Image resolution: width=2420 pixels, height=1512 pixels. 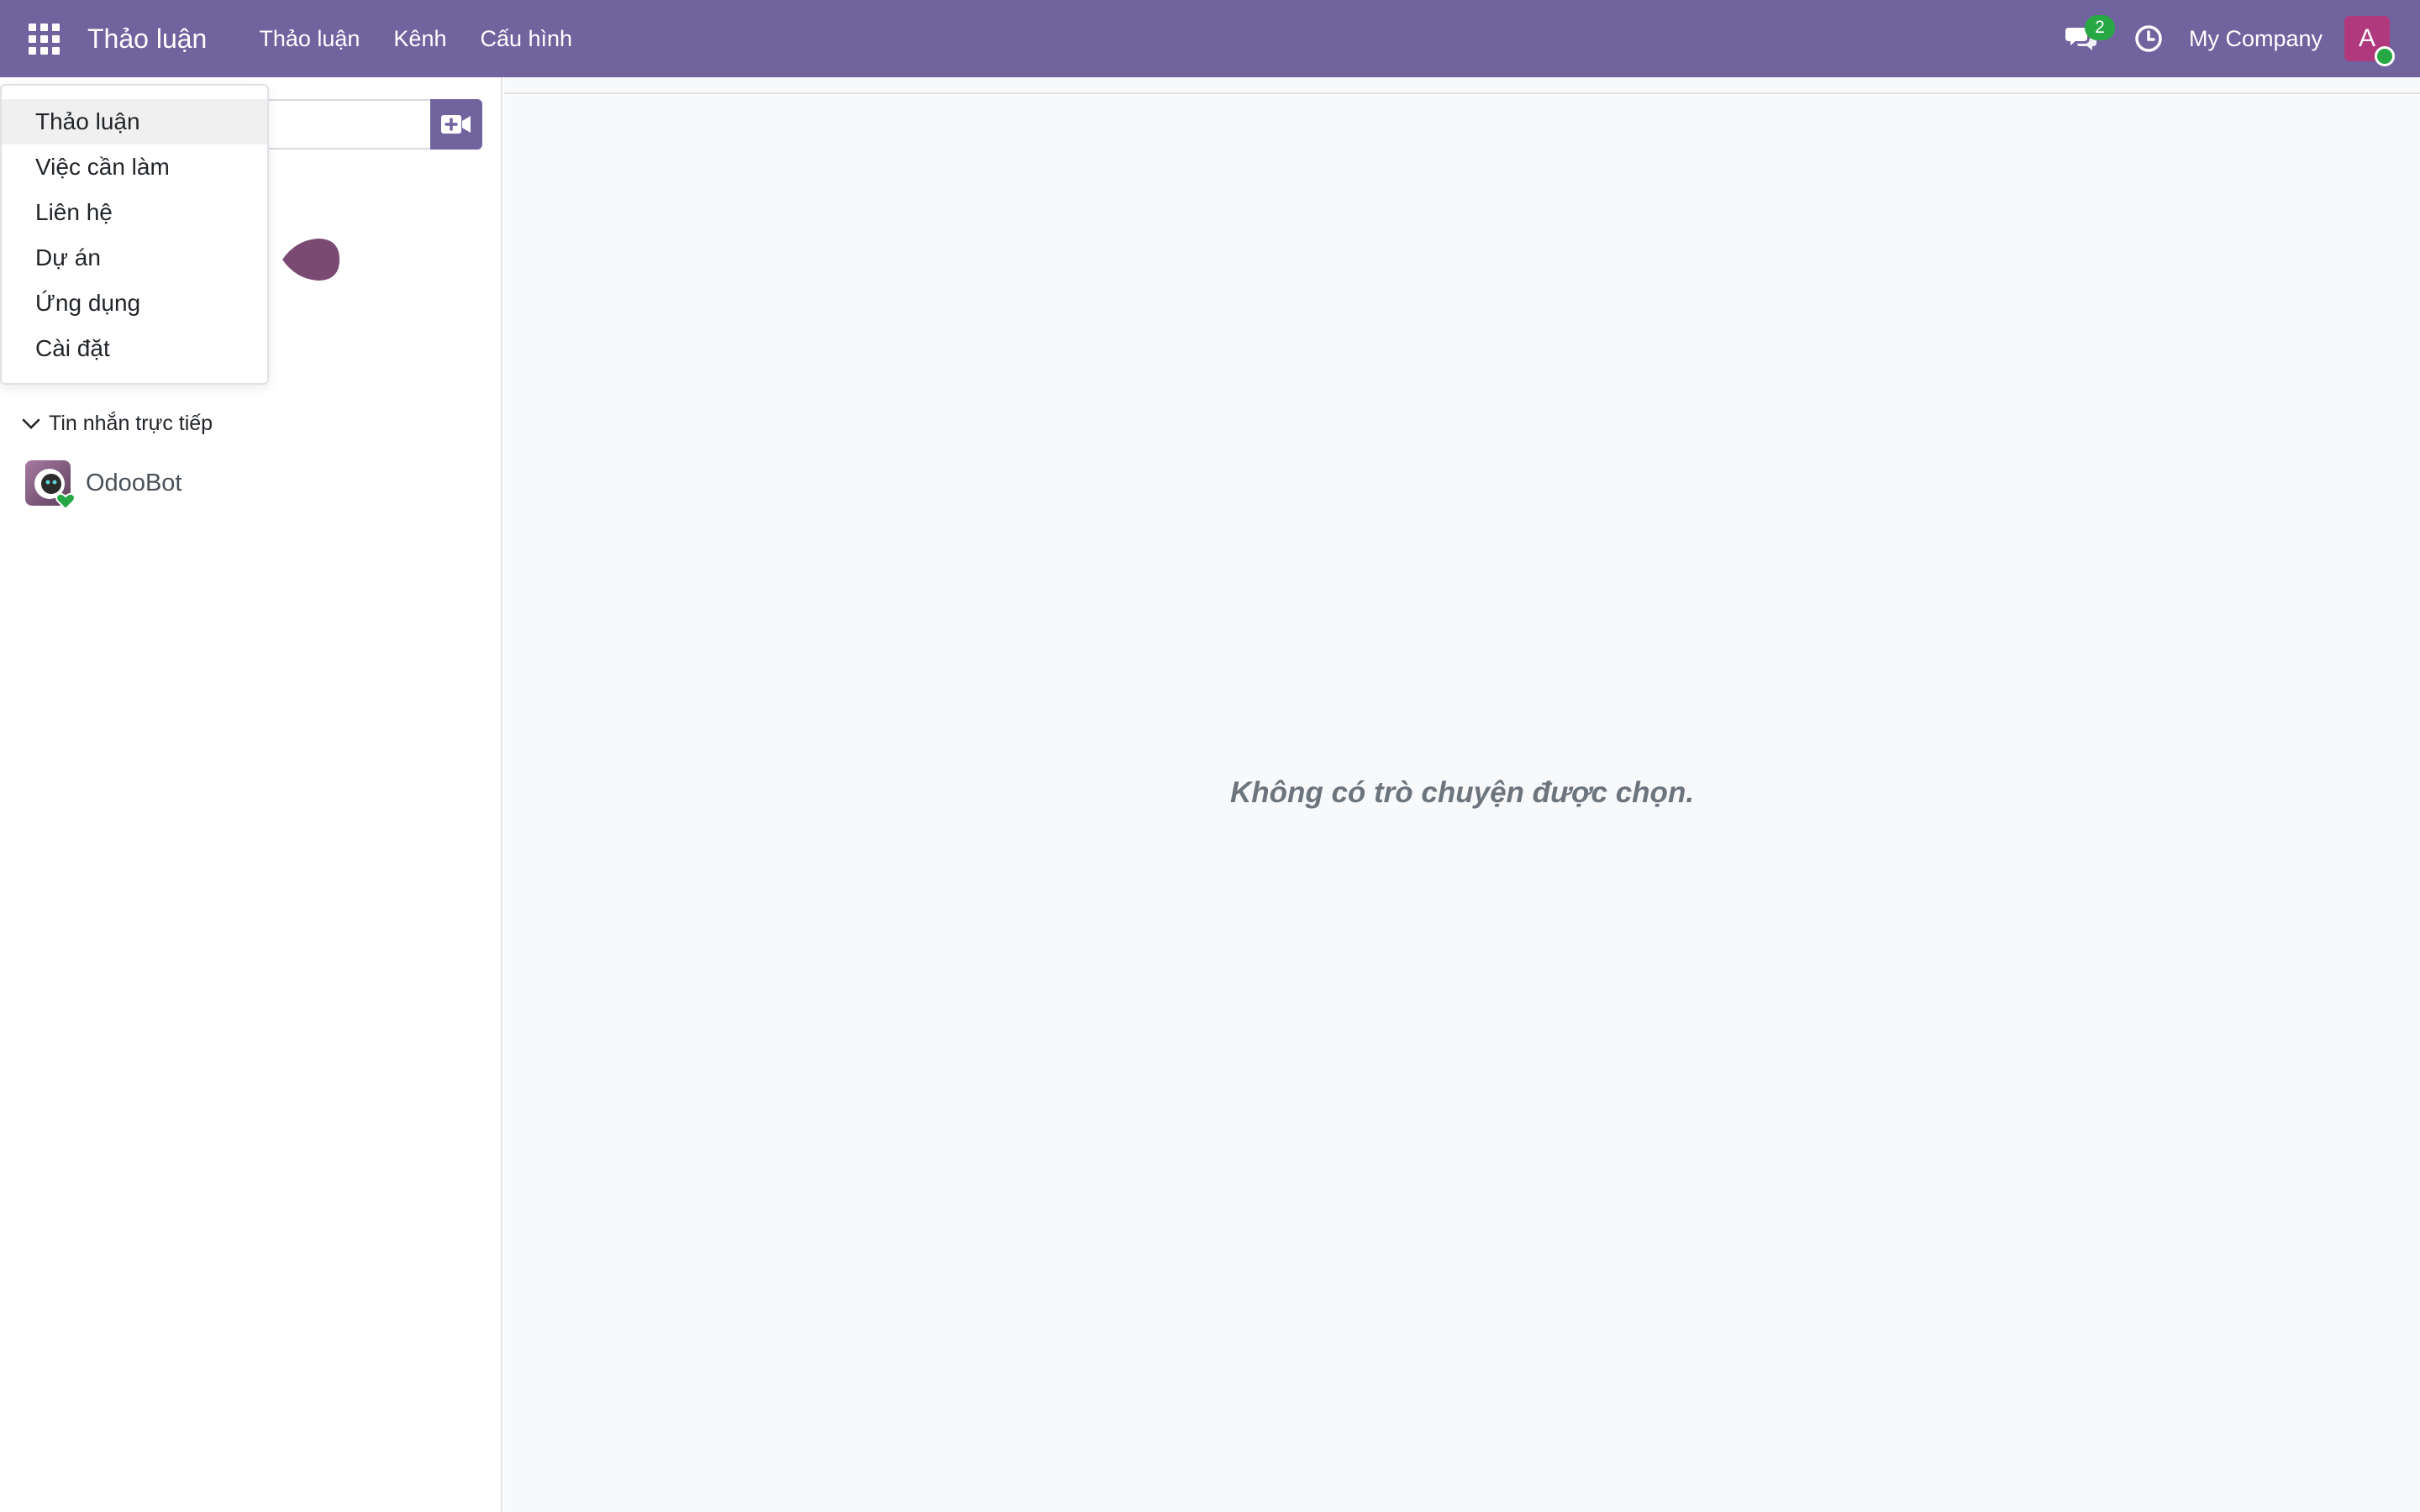 I want to click on thread-header-divider, so click(x=1462, y=93).